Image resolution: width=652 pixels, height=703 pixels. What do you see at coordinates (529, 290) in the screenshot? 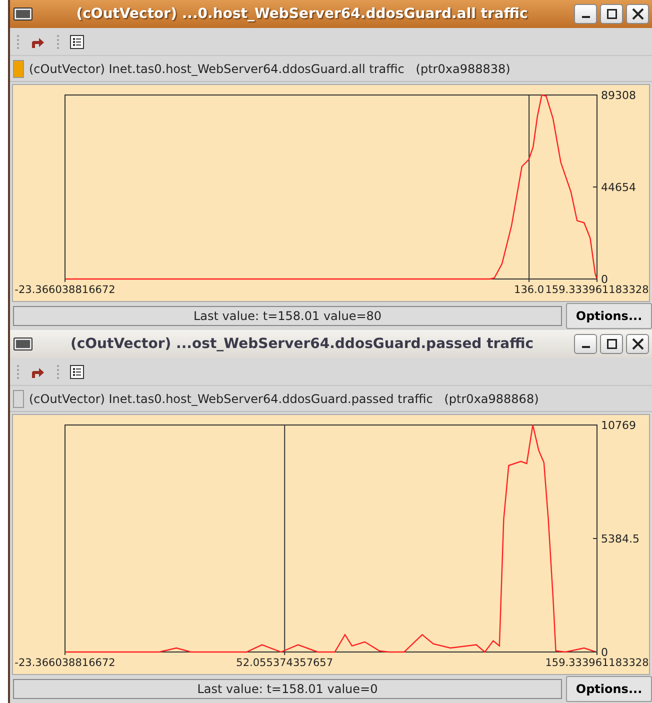
I see `x-tick-label: 136.0` at bounding box center [529, 290].